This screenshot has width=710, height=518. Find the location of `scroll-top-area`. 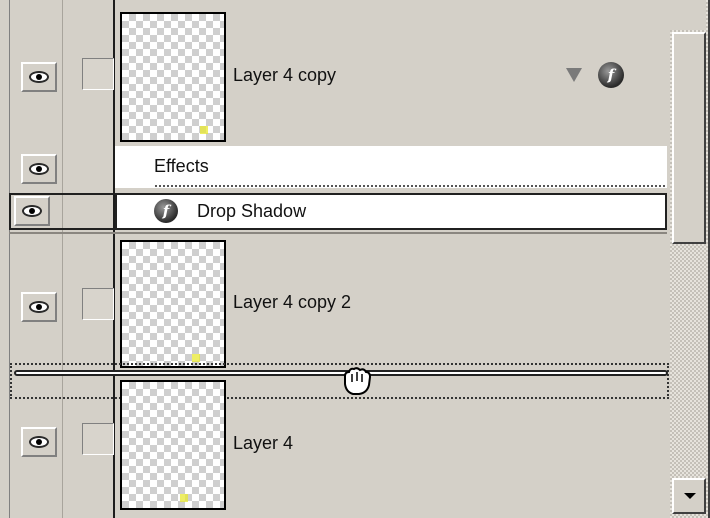

scroll-top-area is located at coordinates (688, 15).